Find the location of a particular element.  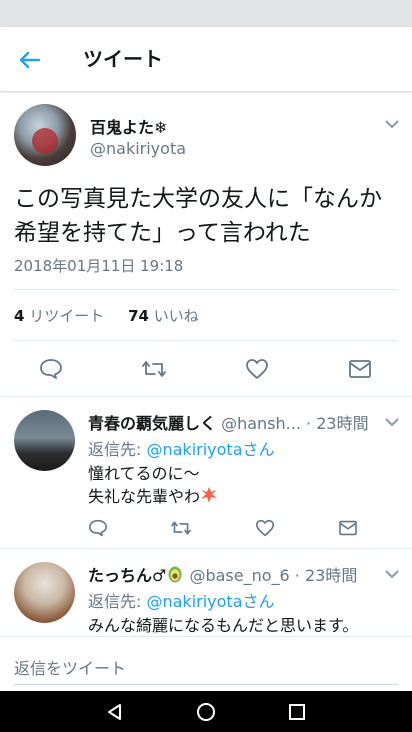

reply-text-line: 失礼な先輩やわ is located at coordinates (153, 495).